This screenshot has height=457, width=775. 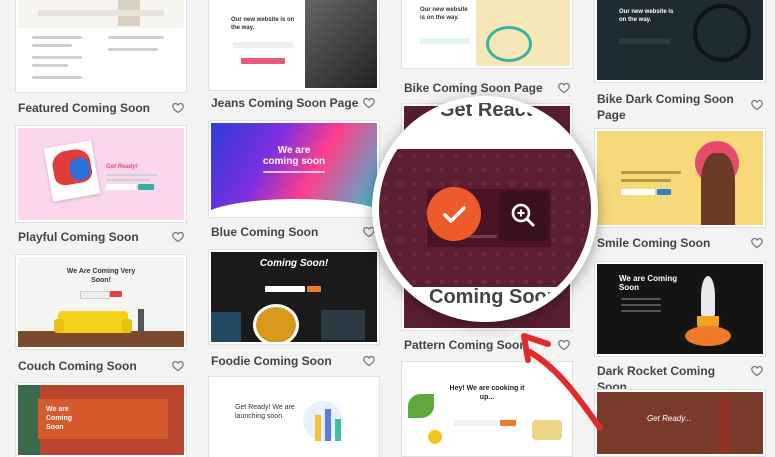 What do you see at coordinates (294, 45) in the screenshot?
I see `template-preview-jeans: Our new website is on the way.` at bounding box center [294, 45].